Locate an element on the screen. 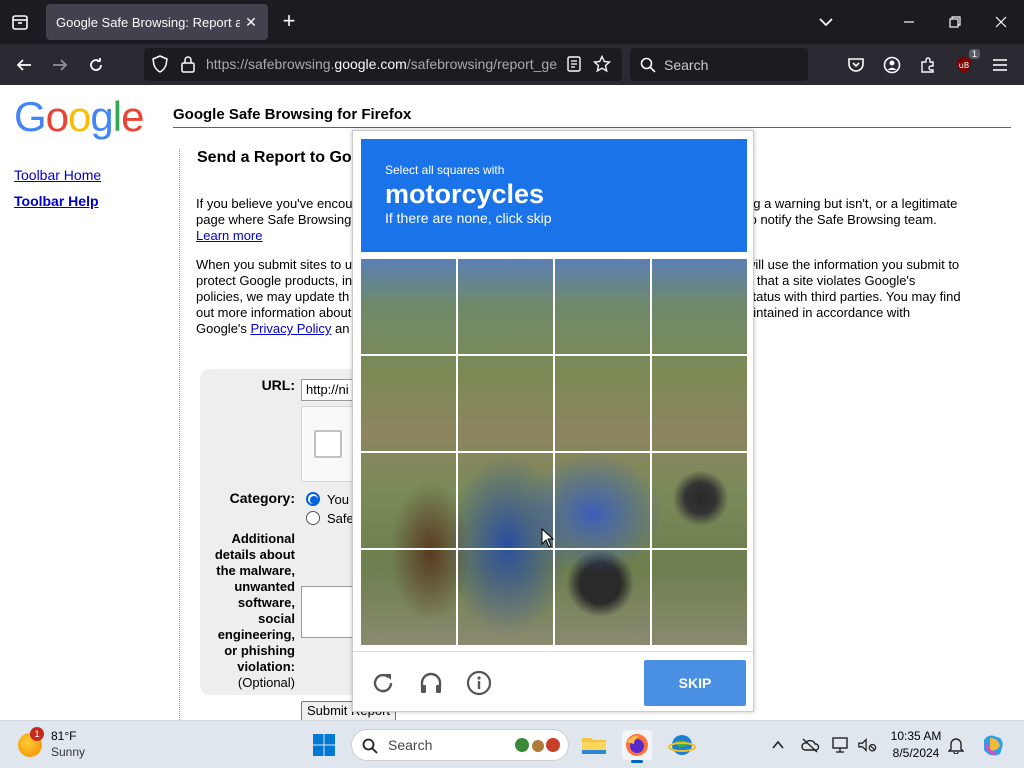  restore-icon is located at coordinates (955, 22).